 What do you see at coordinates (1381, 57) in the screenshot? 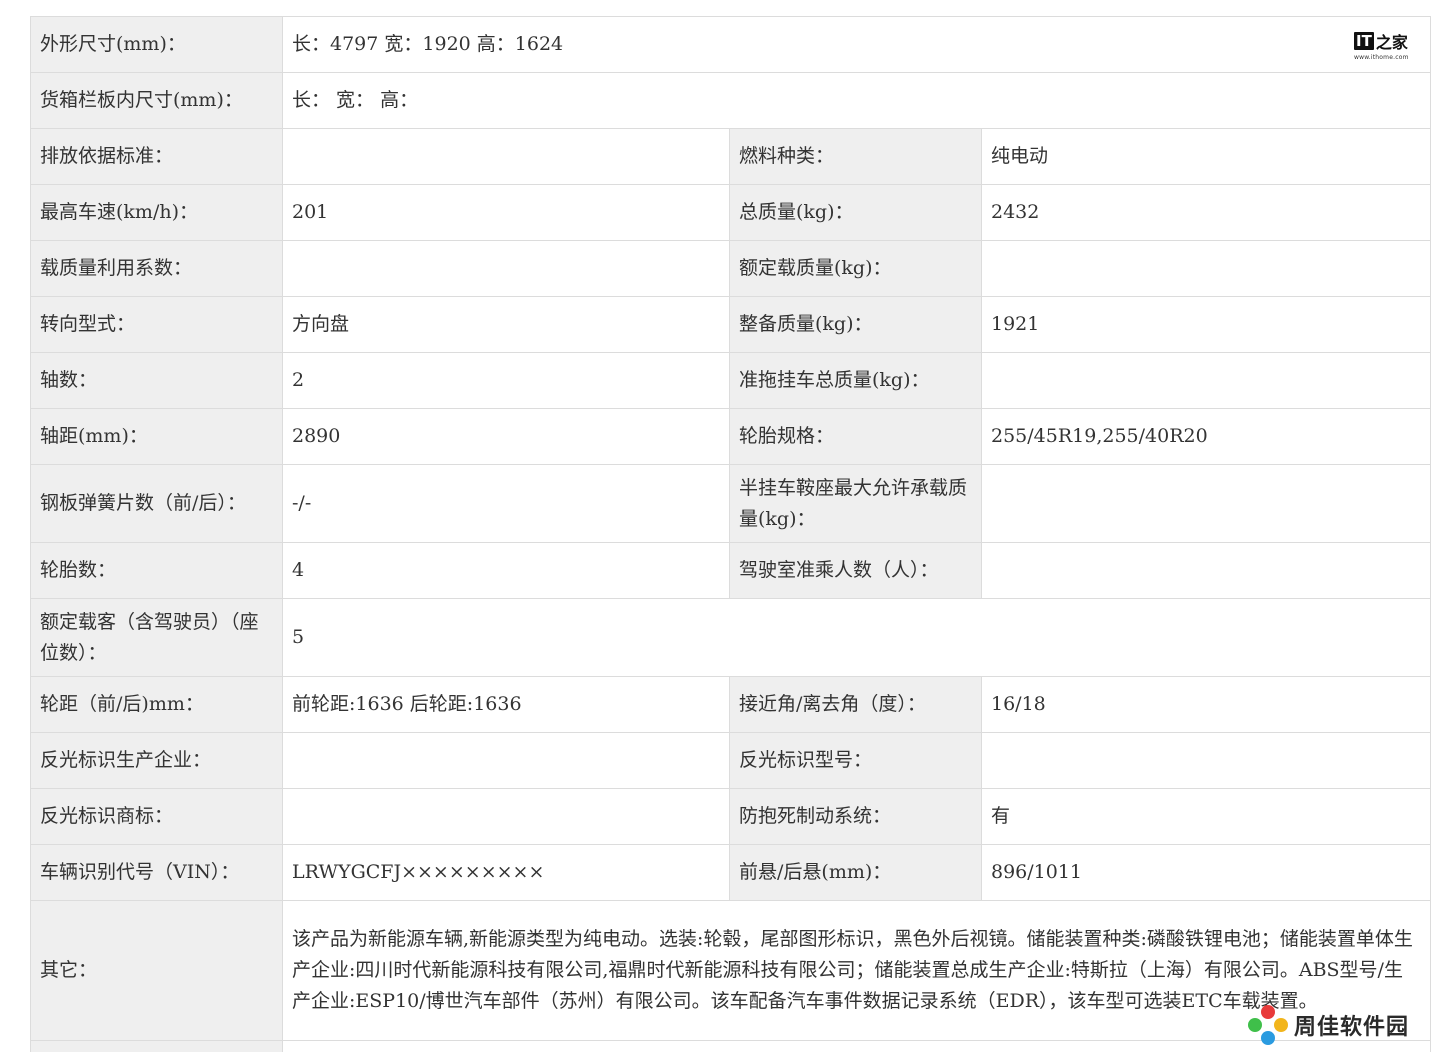
I see `ithome-site-text: www.ithome.com` at bounding box center [1381, 57].